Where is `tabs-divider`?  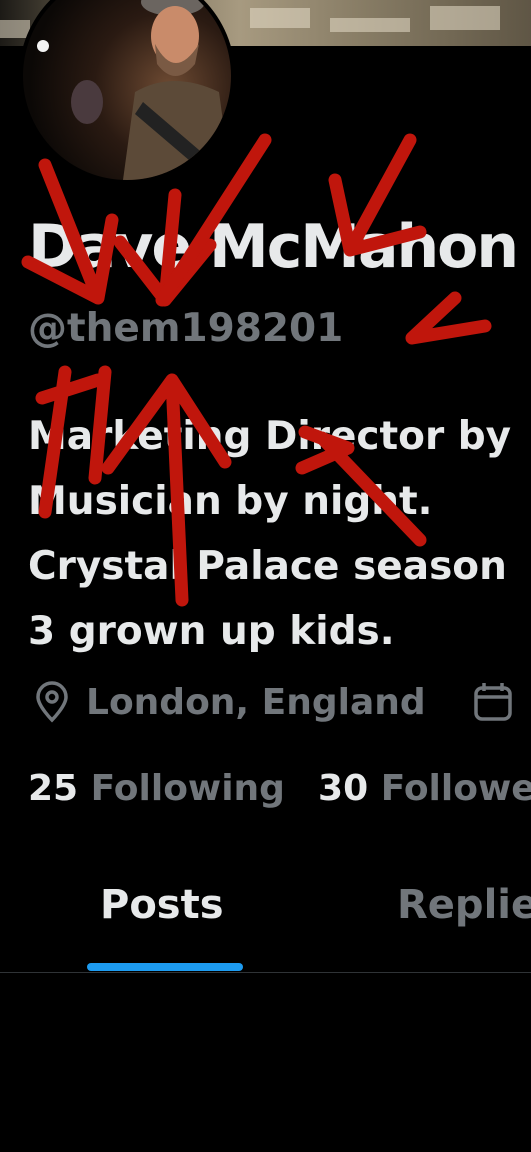 tabs-divider is located at coordinates (265, 972).